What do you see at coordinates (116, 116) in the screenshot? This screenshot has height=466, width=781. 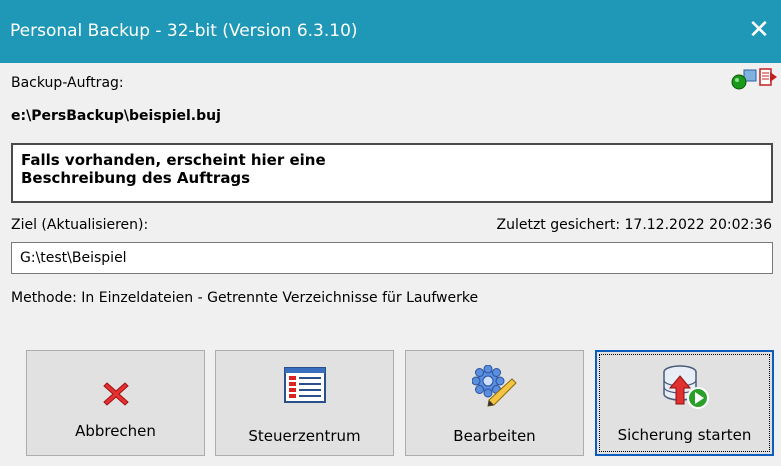 I see `job-path: e:\PersBackup\beispiel.buj` at bounding box center [116, 116].